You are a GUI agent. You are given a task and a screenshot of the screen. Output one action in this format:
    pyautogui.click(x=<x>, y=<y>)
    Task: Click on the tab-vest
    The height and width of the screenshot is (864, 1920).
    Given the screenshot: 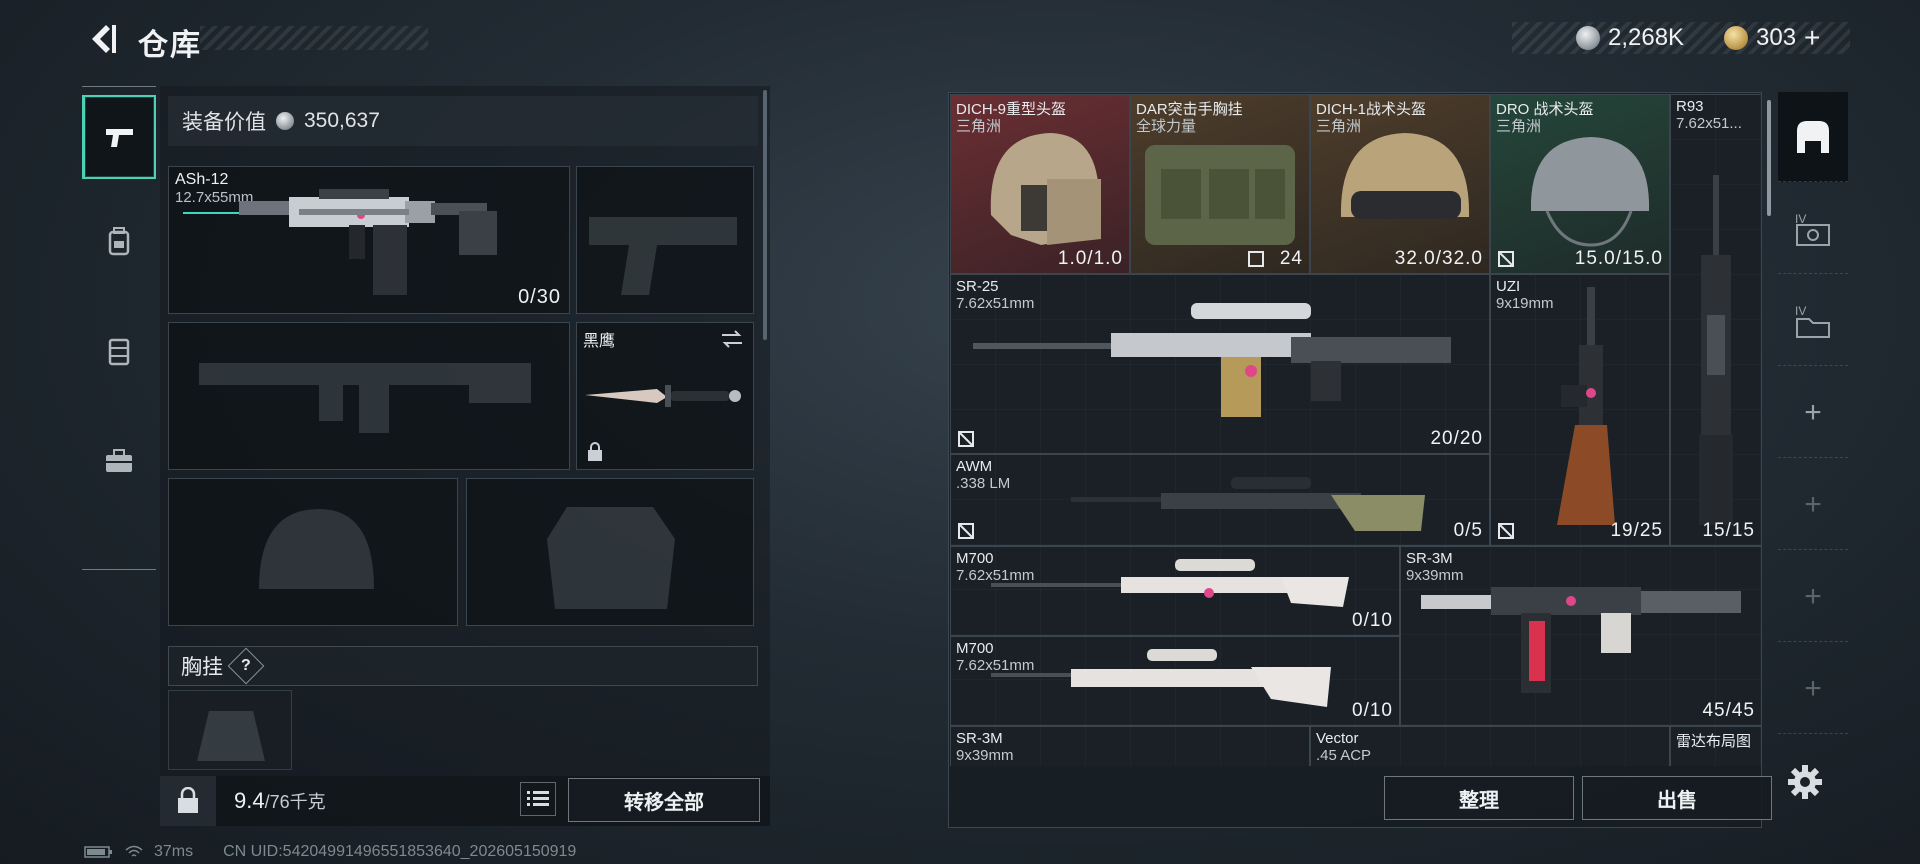 What is the action you would take?
    pyautogui.click(x=119, y=351)
    